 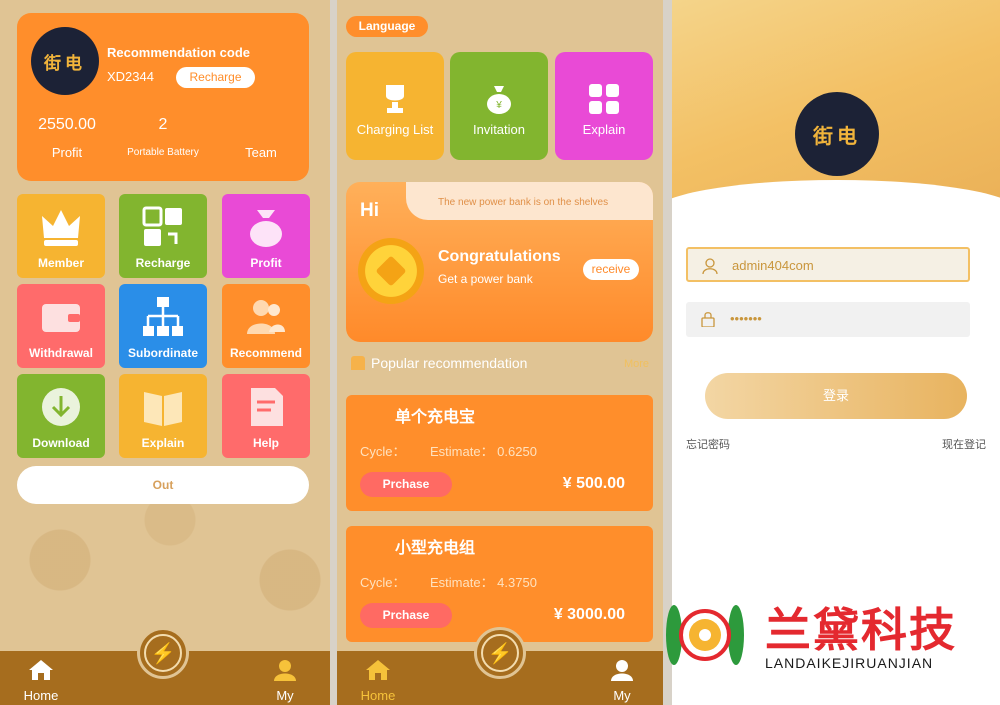 I want to click on tile-label: Subordinate, so click(x=162, y=353).